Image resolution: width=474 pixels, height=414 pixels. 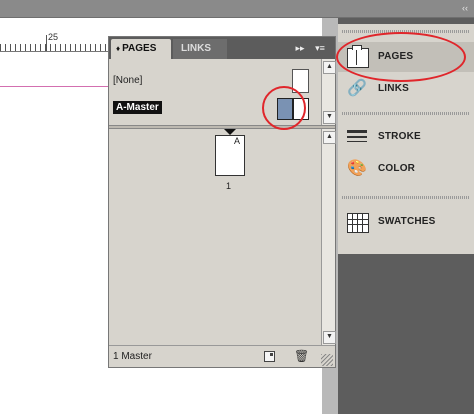 I want to click on master-thumbnail-none, so click(x=300, y=81).